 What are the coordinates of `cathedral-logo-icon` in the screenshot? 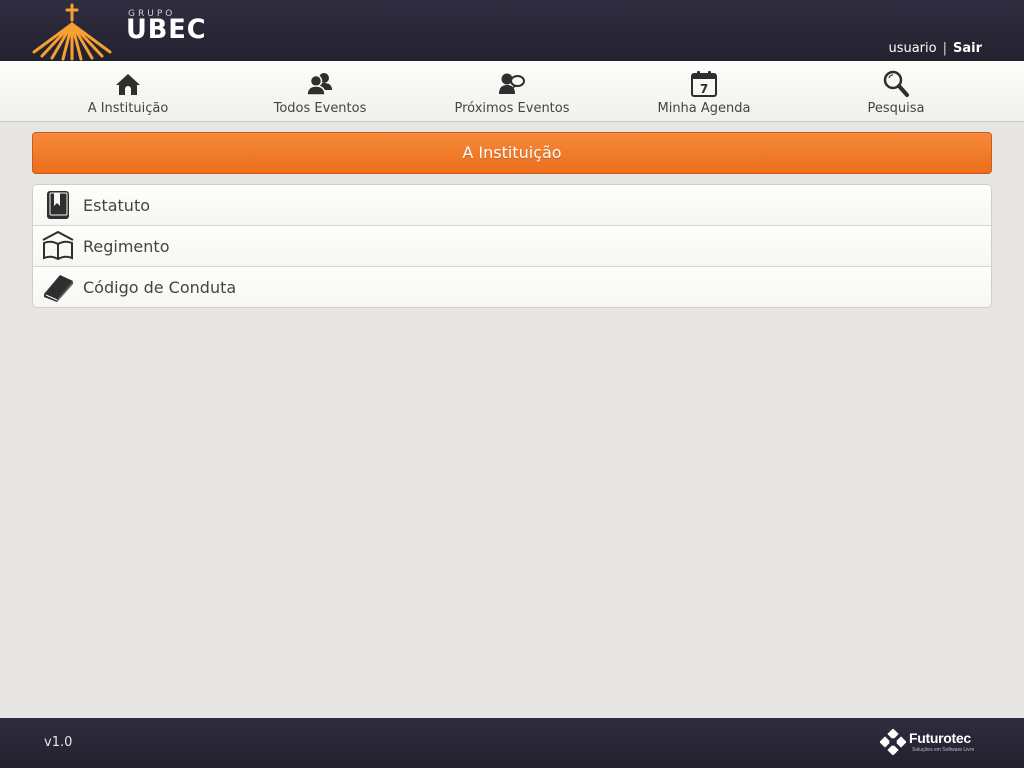 It's located at (72, 32).